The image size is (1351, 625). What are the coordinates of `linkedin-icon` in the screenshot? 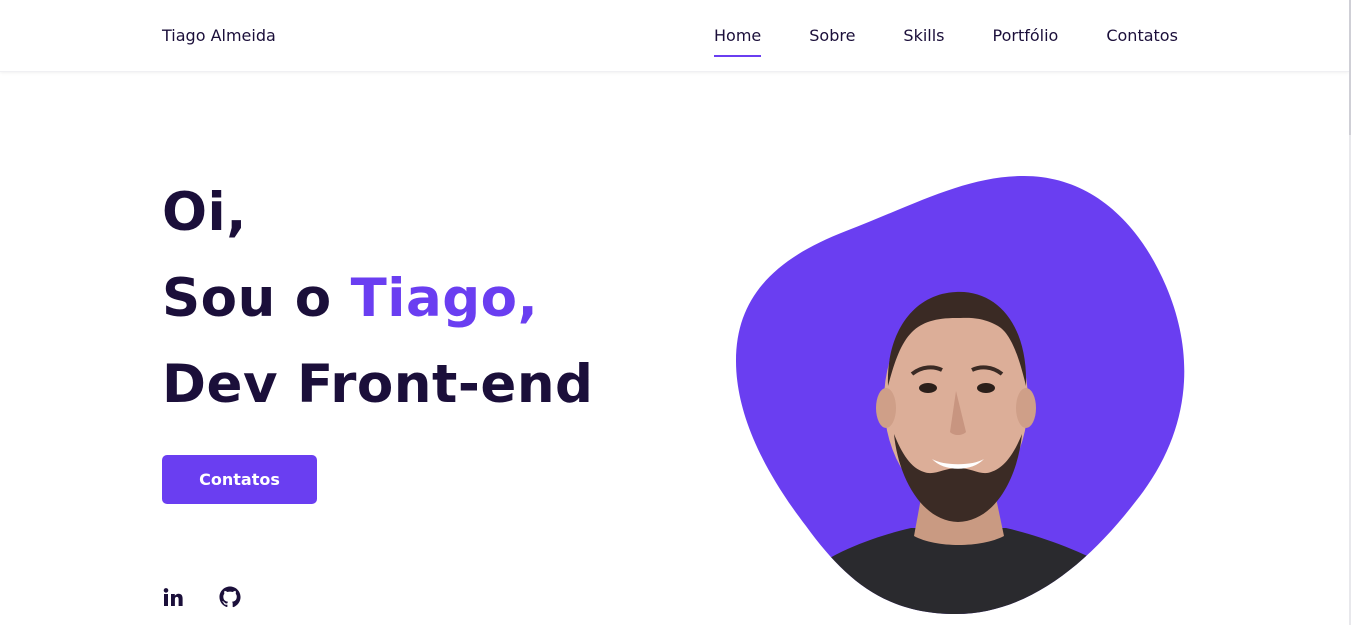 It's located at (173, 596).